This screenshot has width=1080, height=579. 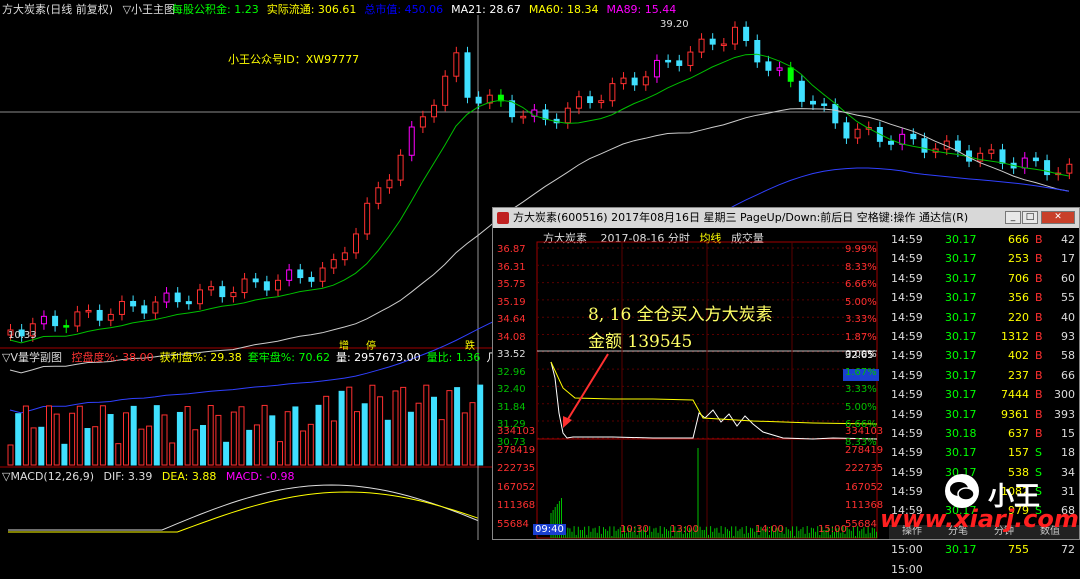 What do you see at coordinates (511, 407) in the screenshot?
I see `price-axis-label: 31.84` at bounding box center [511, 407].